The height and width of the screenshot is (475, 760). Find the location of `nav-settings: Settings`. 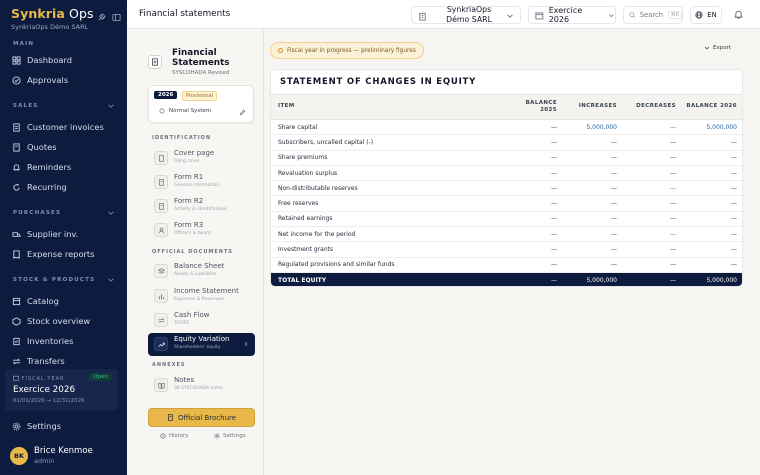

nav-settings: Settings is located at coordinates (63, 426).